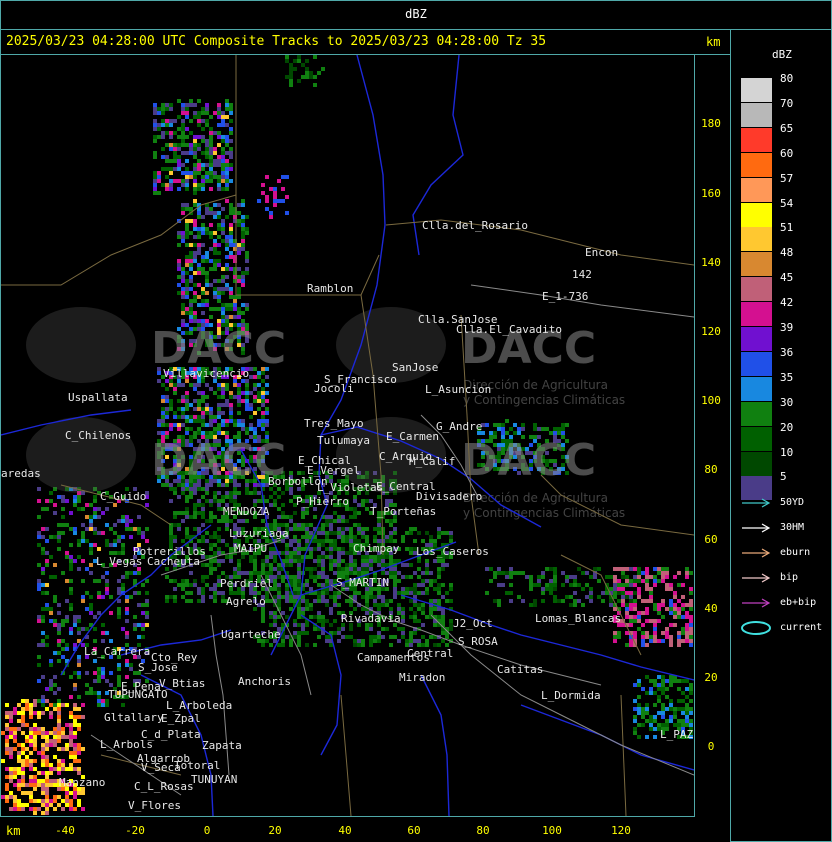 This screenshot has height=842, width=832. What do you see at coordinates (432, 461) in the screenshot?
I see `place-label: M_Calif` at bounding box center [432, 461].